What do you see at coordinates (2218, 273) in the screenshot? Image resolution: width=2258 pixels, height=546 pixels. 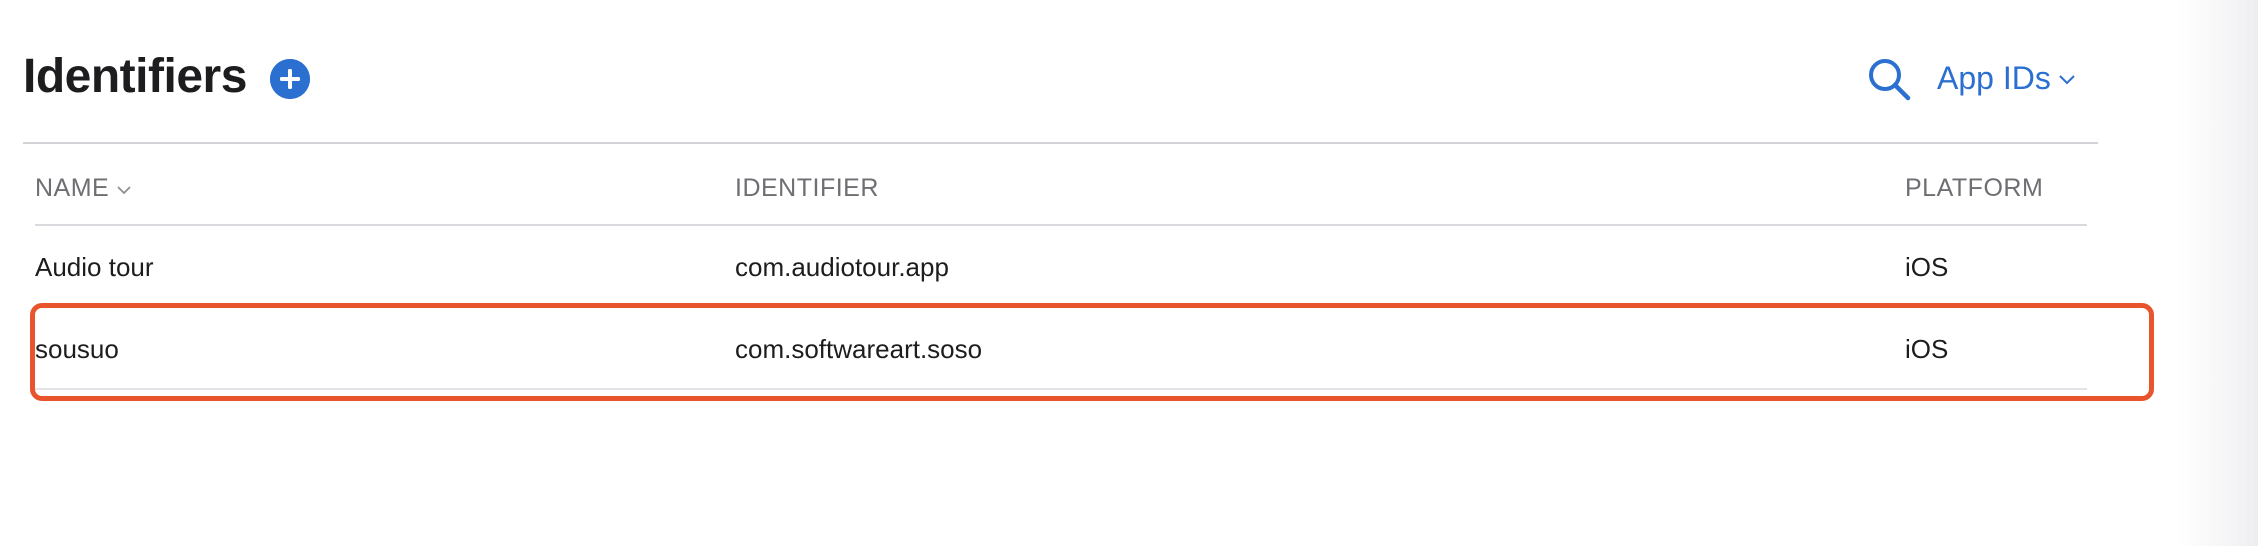 I see `window-edge-shade` at bounding box center [2218, 273].